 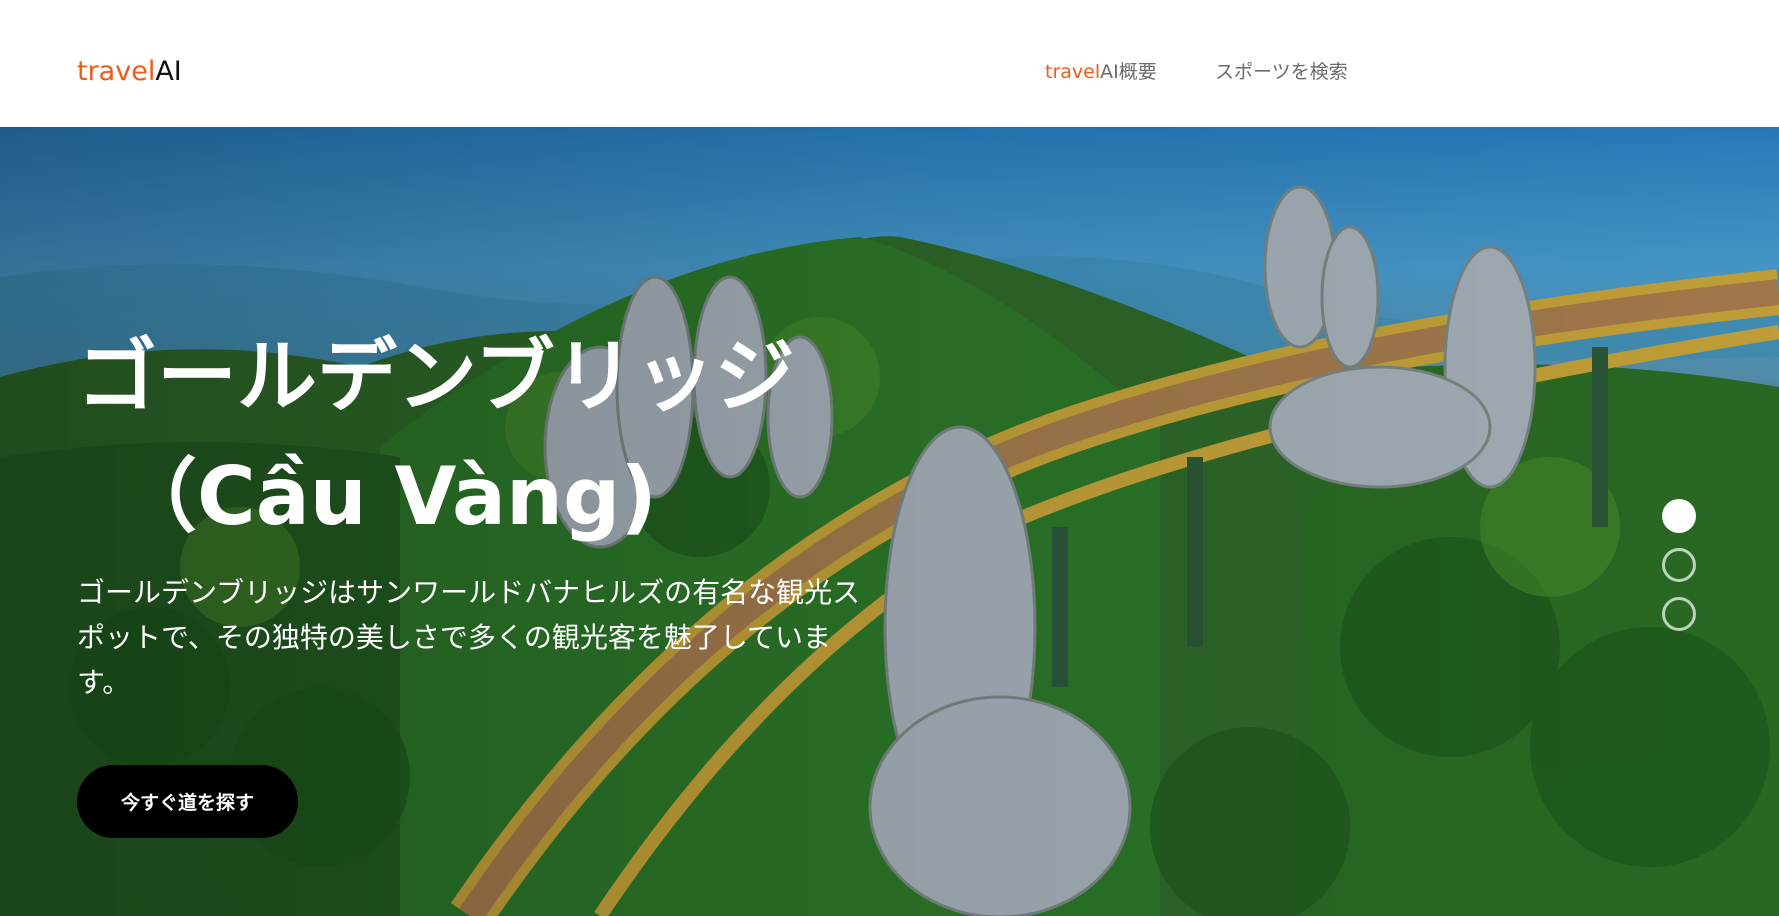 What do you see at coordinates (436, 376) in the screenshot?
I see `hero-title-line-1: ゴールデンブリッジ` at bounding box center [436, 376].